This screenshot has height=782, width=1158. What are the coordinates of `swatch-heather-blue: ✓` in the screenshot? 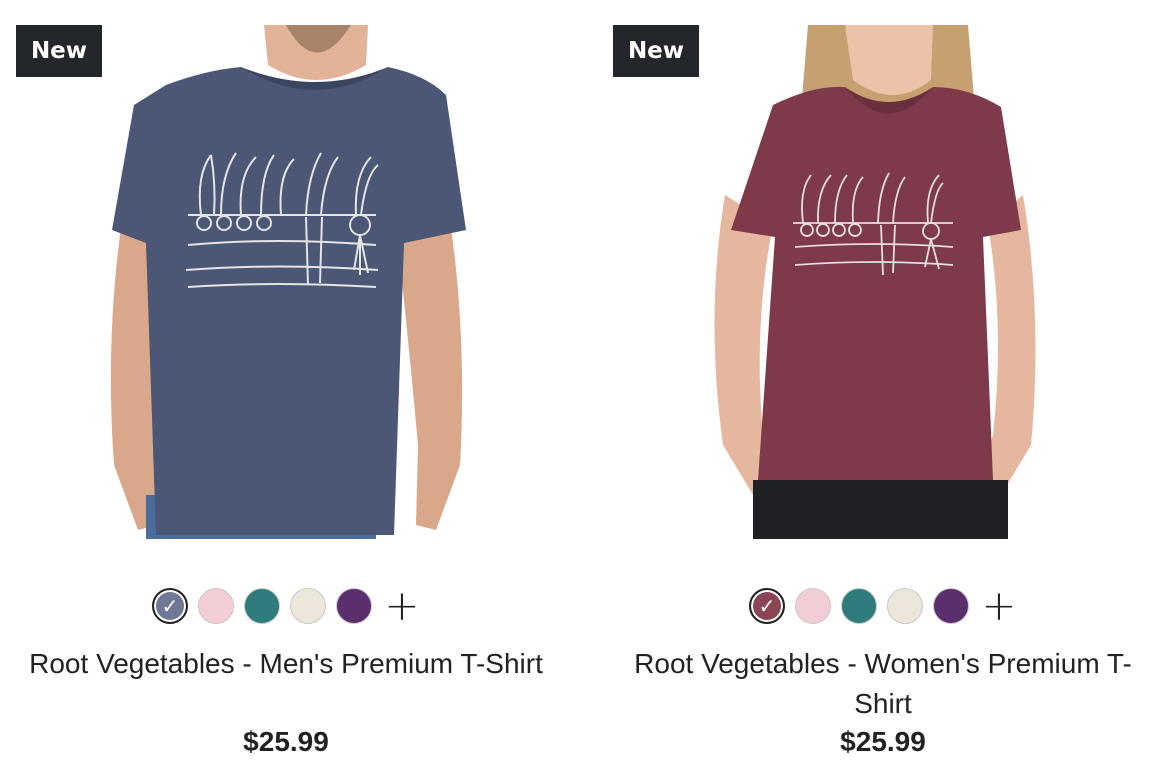 It's located at (170, 606).